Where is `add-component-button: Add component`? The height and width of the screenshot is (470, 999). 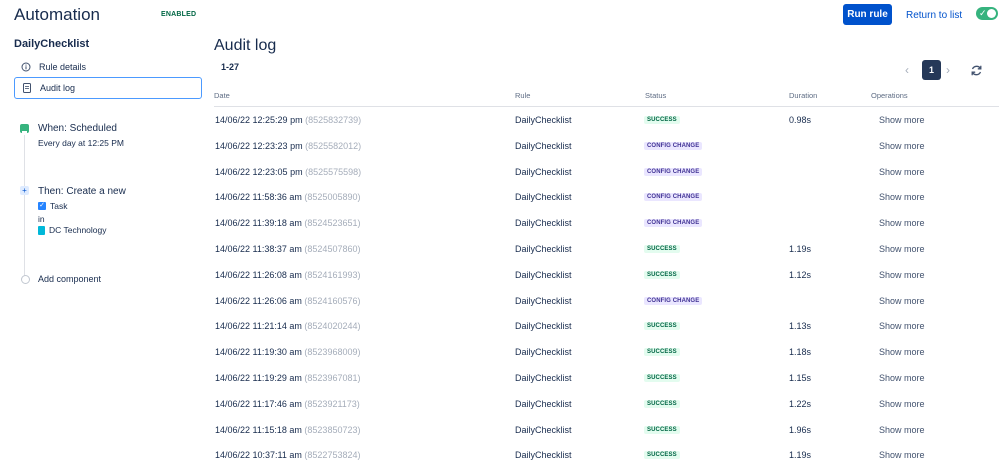 add-component-button: Add component is located at coordinates (69, 279).